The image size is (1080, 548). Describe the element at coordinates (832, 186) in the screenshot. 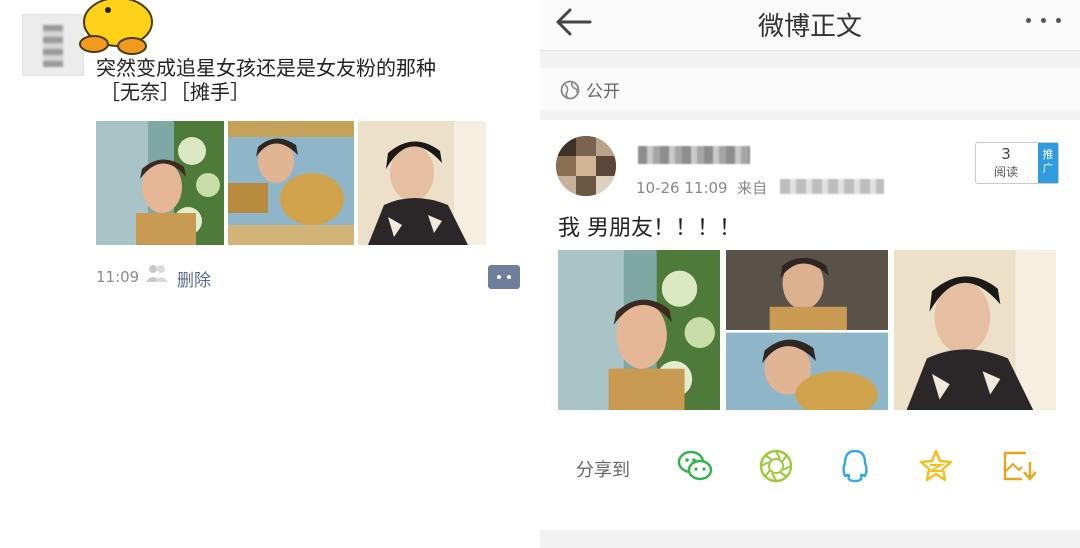

I see `post-source-blurred` at that location.